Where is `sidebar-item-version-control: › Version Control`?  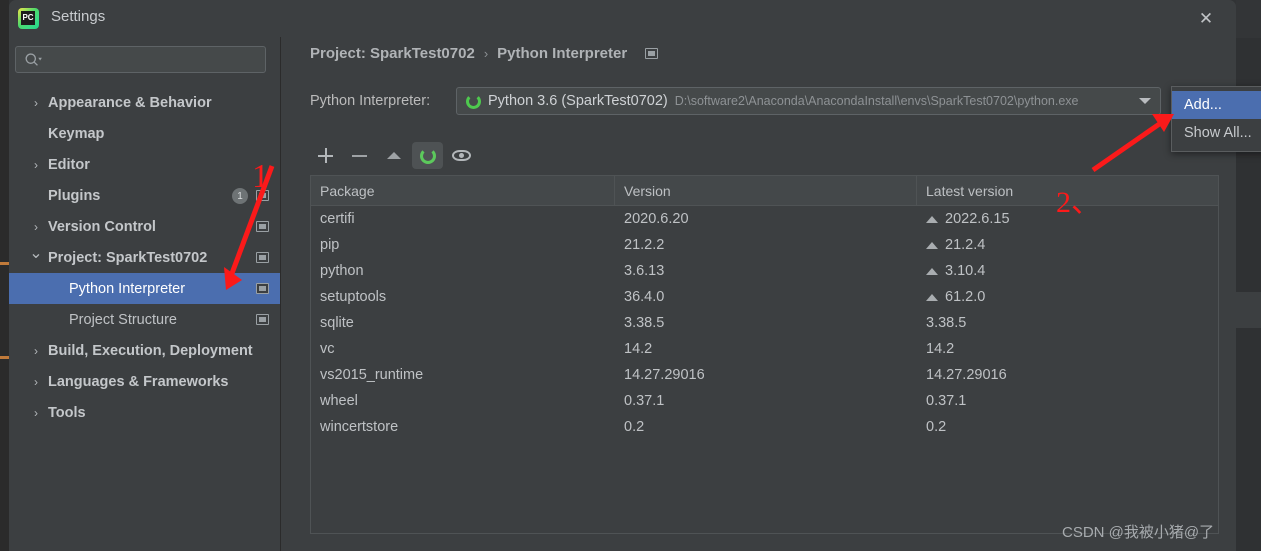 sidebar-item-version-control: › Version Control is located at coordinates (144, 226).